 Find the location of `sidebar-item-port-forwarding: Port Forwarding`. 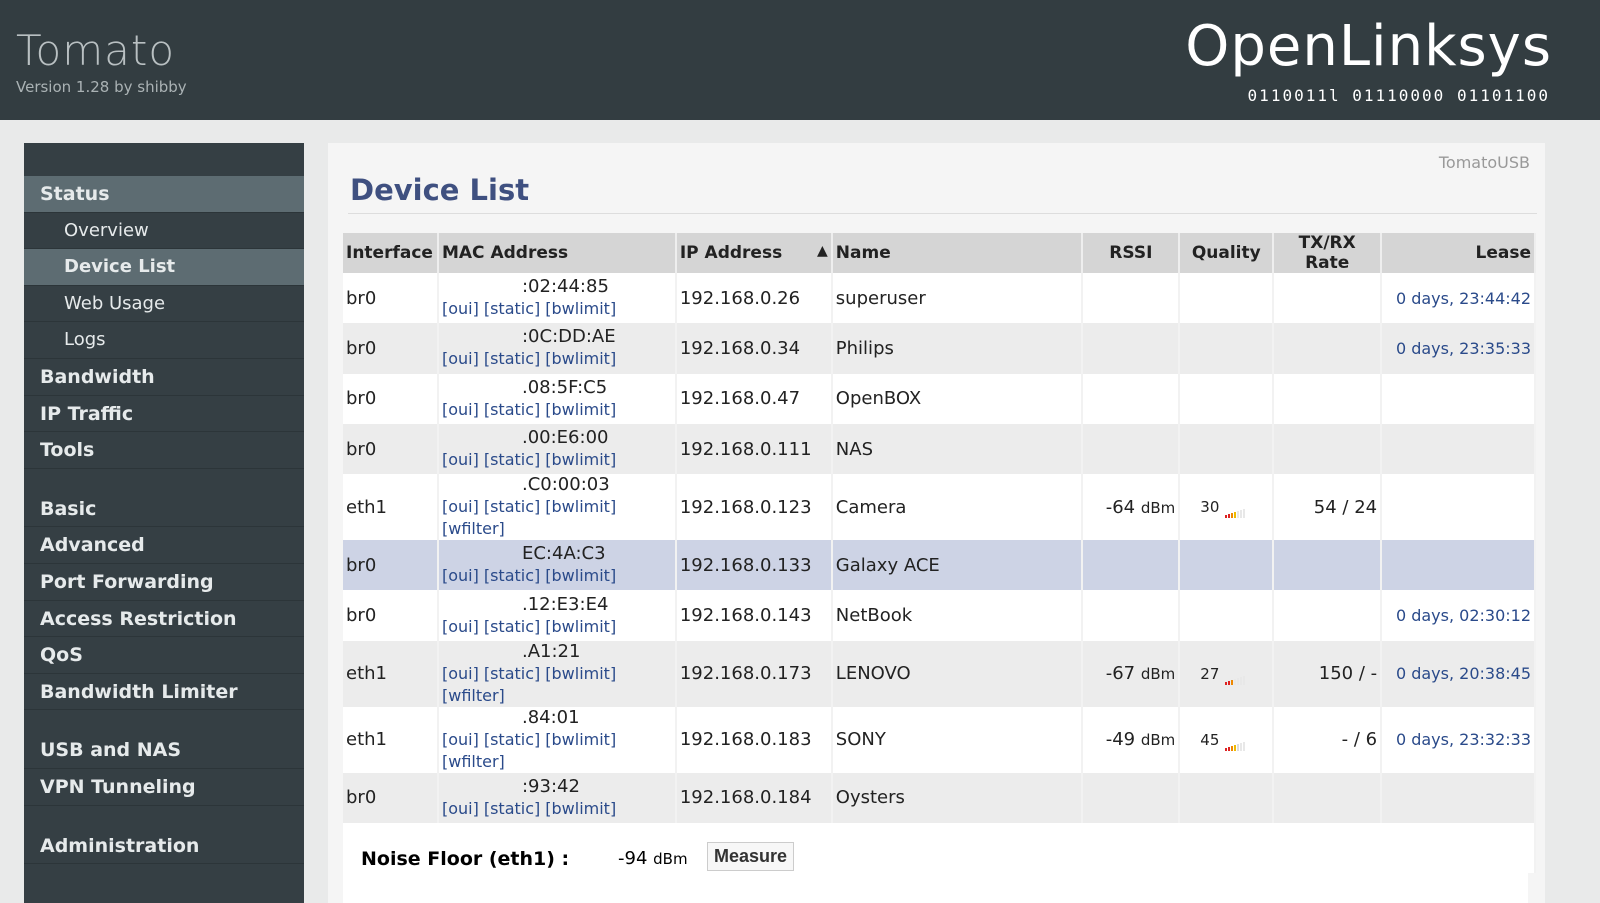

sidebar-item-port-forwarding: Port Forwarding is located at coordinates (164, 582).